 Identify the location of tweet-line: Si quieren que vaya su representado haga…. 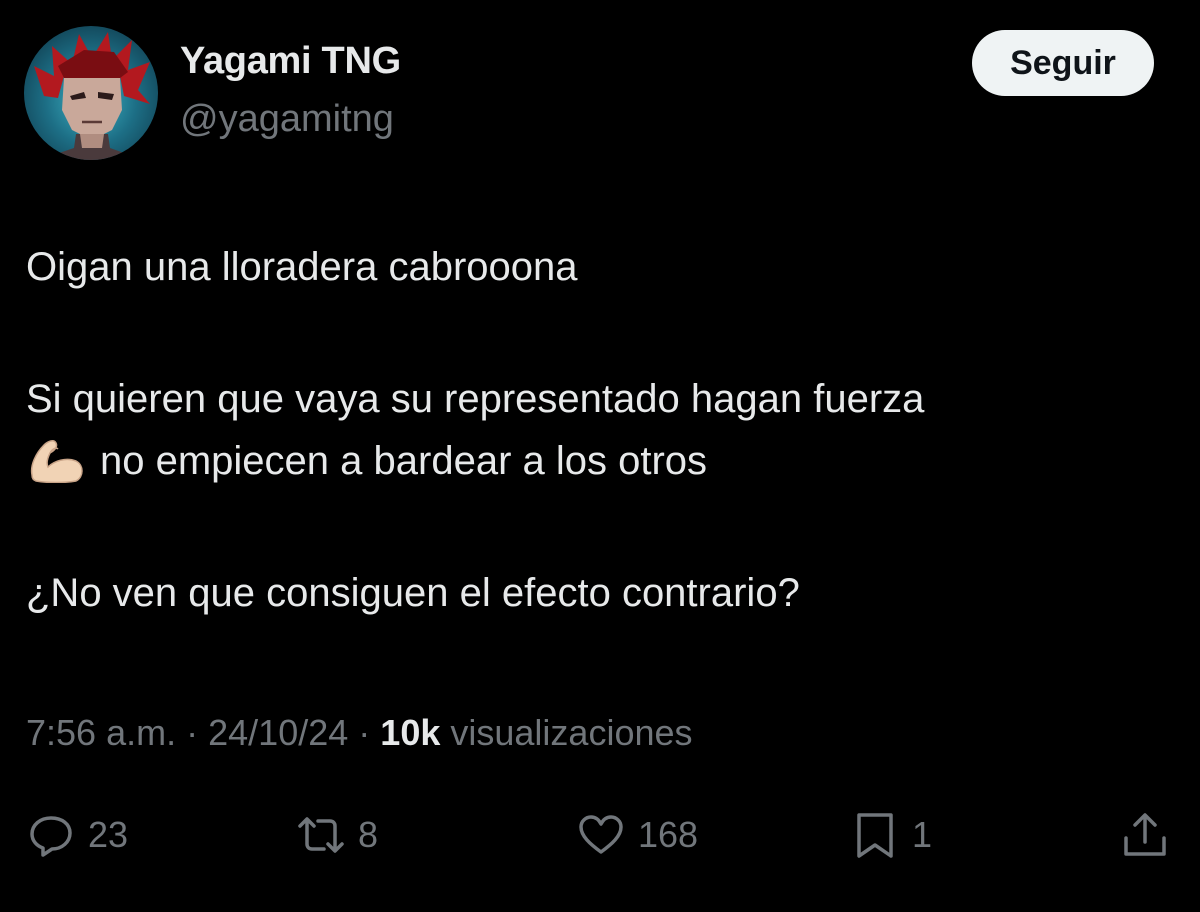
(475, 399).